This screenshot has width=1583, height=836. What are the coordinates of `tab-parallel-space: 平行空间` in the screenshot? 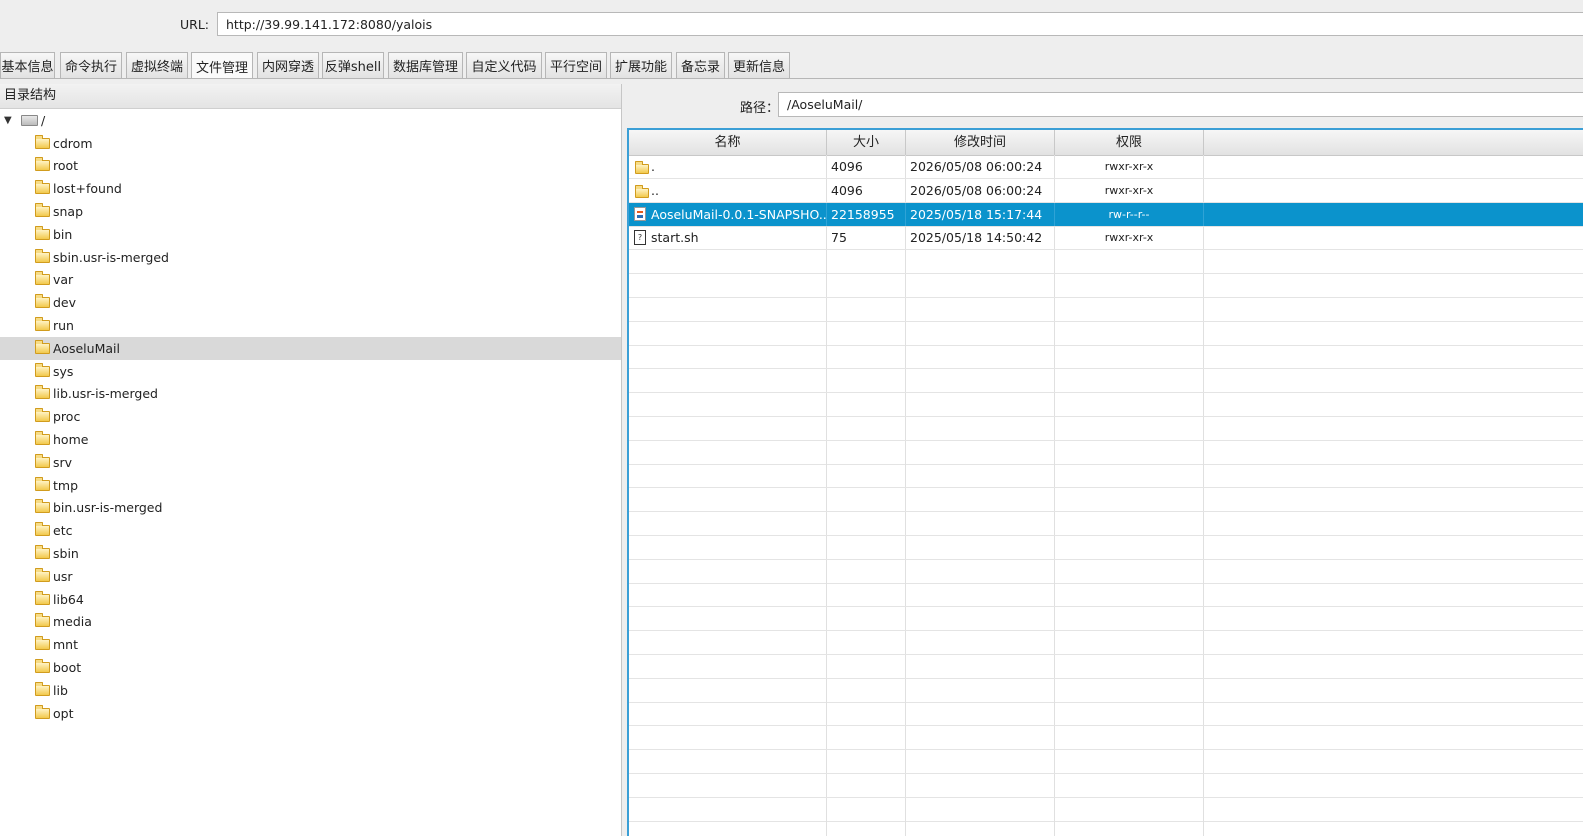 It's located at (576, 65).